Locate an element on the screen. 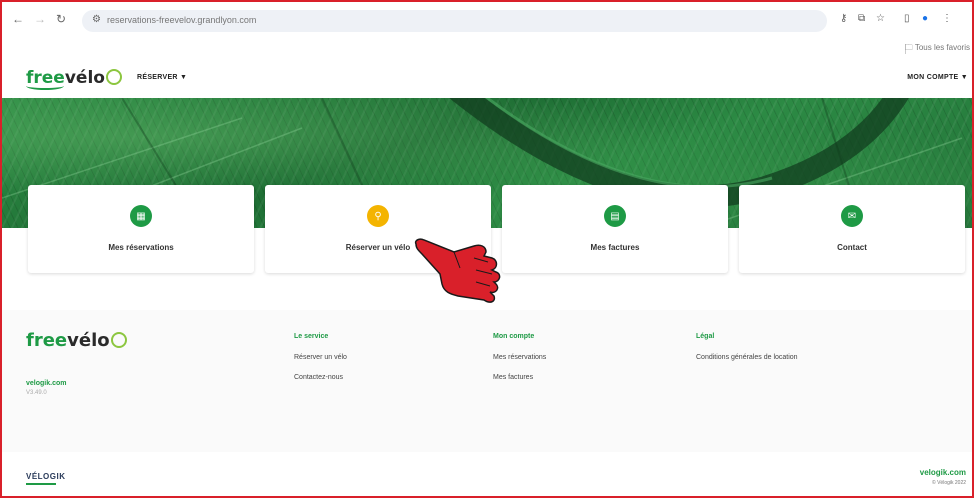 The height and width of the screenshot is (498, 974). menu-reserver: RÉSERVER ▼ is located at coordinates (162, 77).